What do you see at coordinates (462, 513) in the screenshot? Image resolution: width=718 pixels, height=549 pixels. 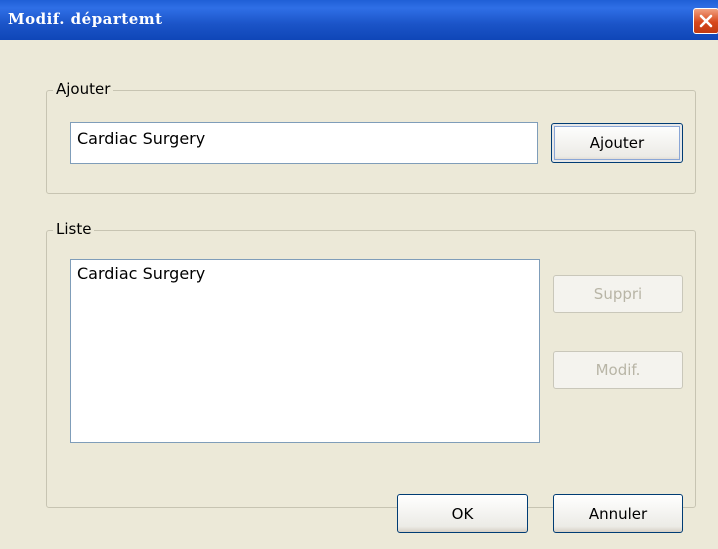 I see `ok-button: OK` at bounding box center [462, 513].